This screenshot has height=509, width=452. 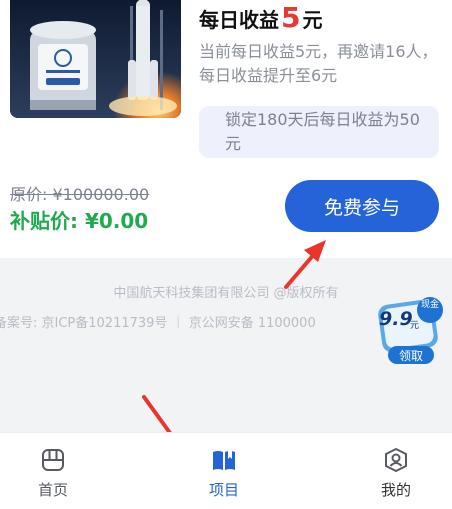 I want to click on promo-unit: 元, so click(x=415, y=326).